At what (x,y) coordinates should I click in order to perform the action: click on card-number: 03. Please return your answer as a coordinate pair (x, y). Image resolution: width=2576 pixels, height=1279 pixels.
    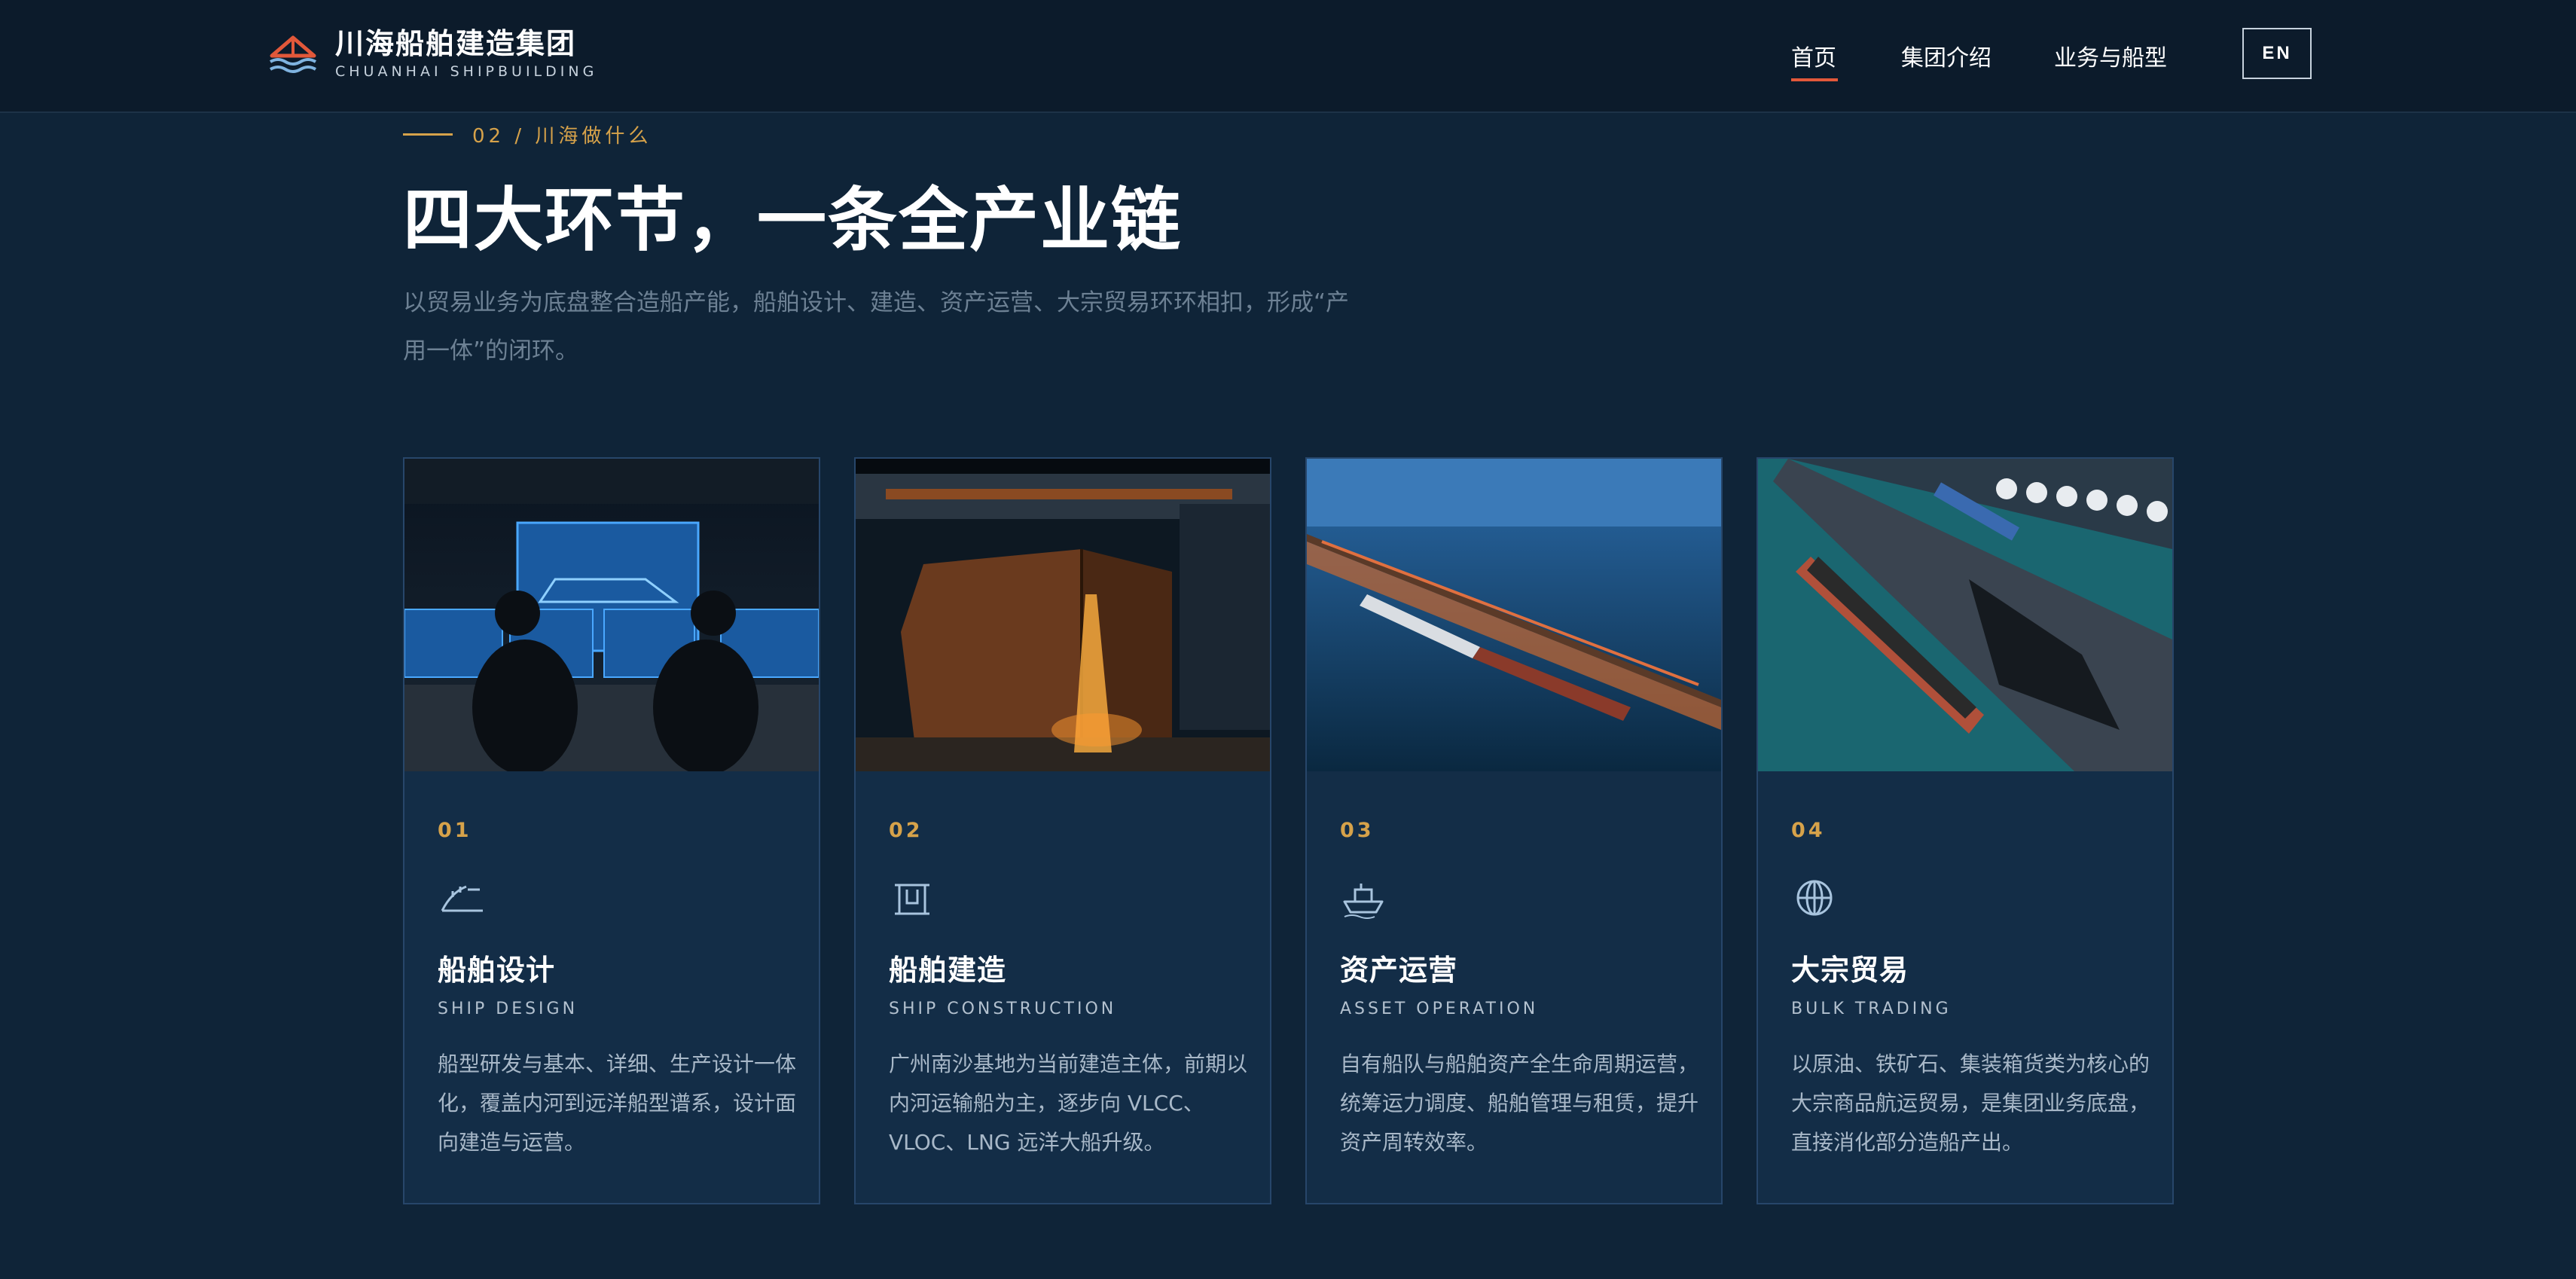
    Looking at the image, I should click on (1358, 830).